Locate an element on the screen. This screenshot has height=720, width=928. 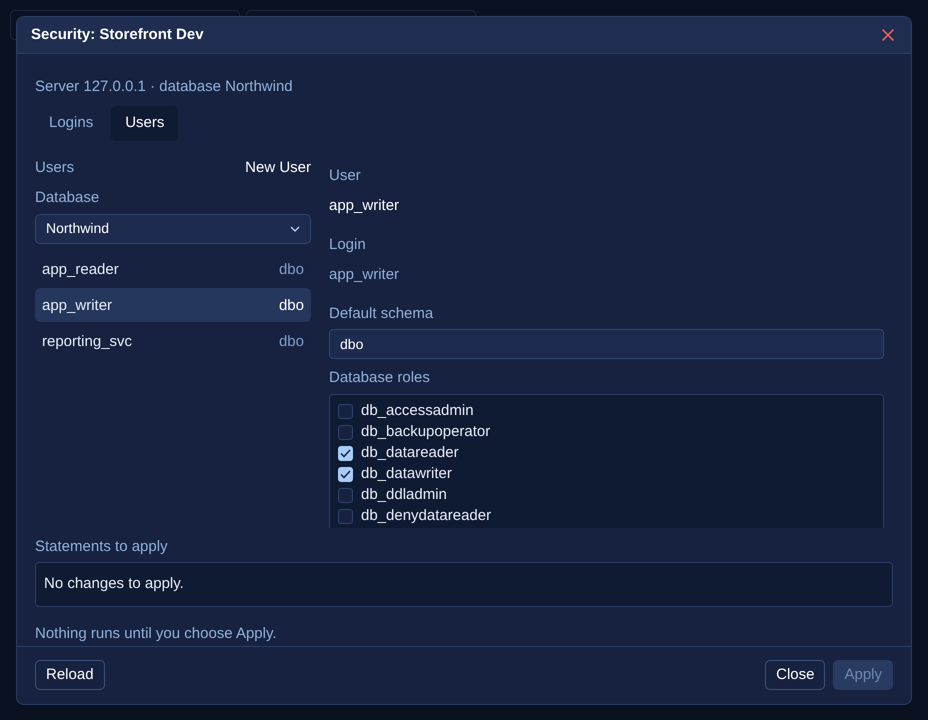
section-heading: Users is located at coordinates (54, 168).